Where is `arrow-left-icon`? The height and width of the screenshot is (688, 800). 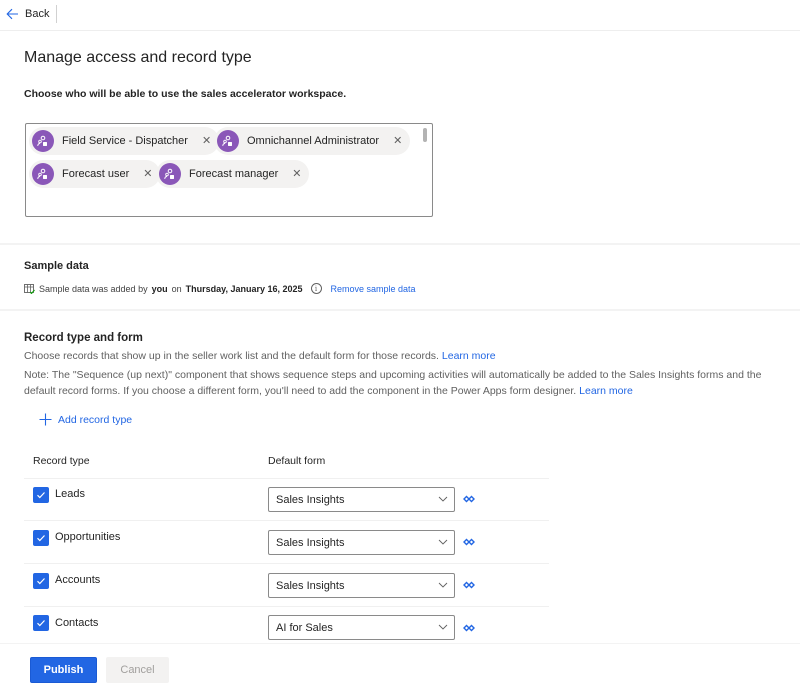
arrow-left-icon is located at coordinates (12, 14).